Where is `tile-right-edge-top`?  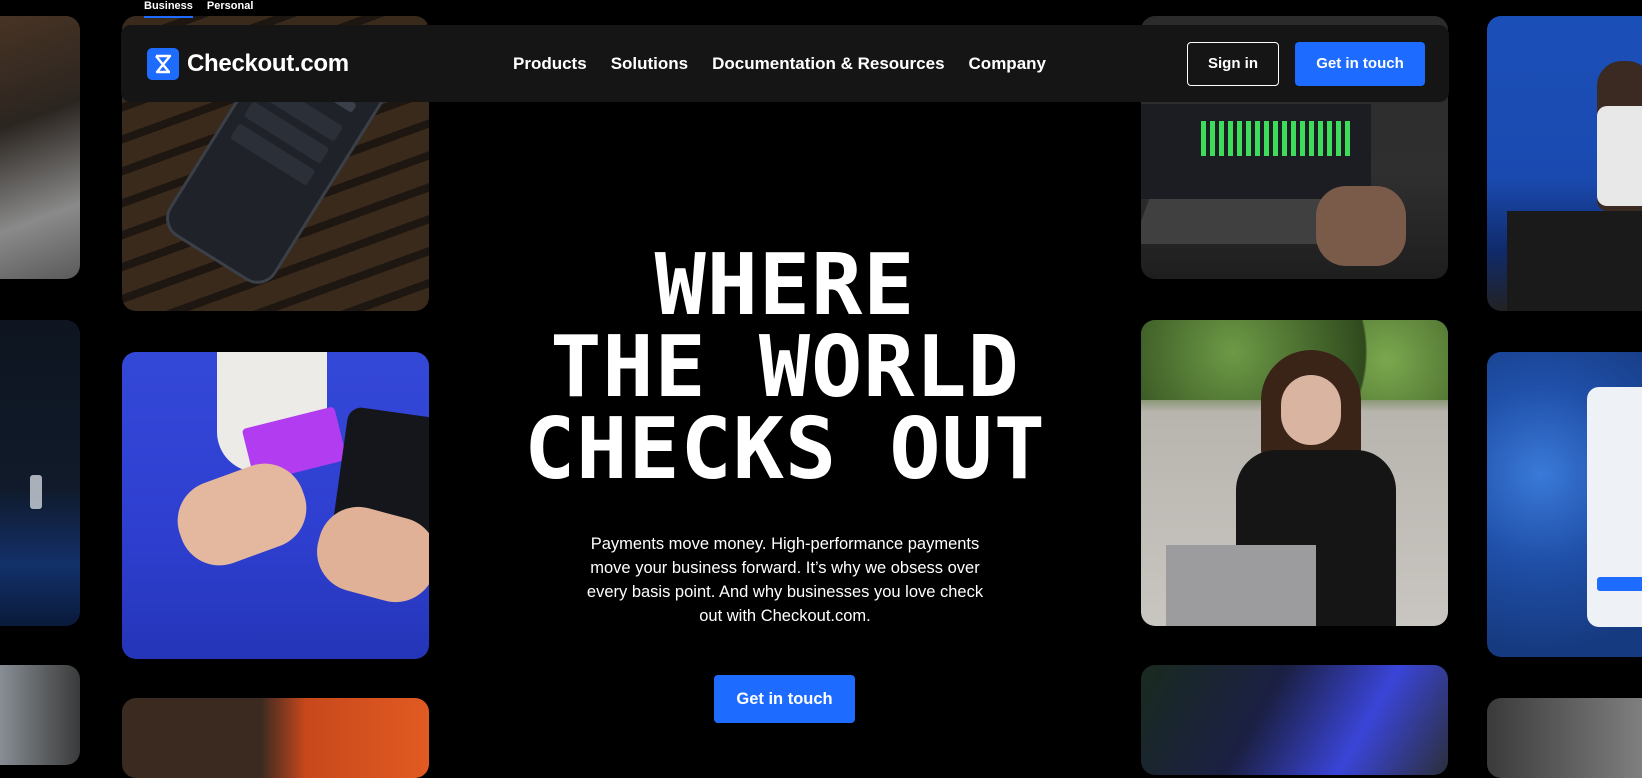
tile-right-edge-top is located at coordinates (1564, 163).